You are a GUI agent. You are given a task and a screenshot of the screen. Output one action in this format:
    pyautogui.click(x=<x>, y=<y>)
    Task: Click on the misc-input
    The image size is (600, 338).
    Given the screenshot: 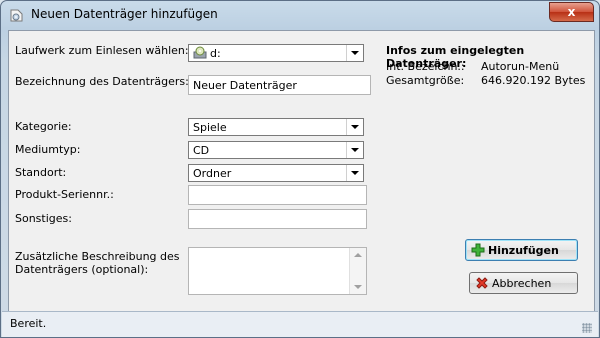 What is the action you would take?
    pyautogui.click(x=277, y=219)
    